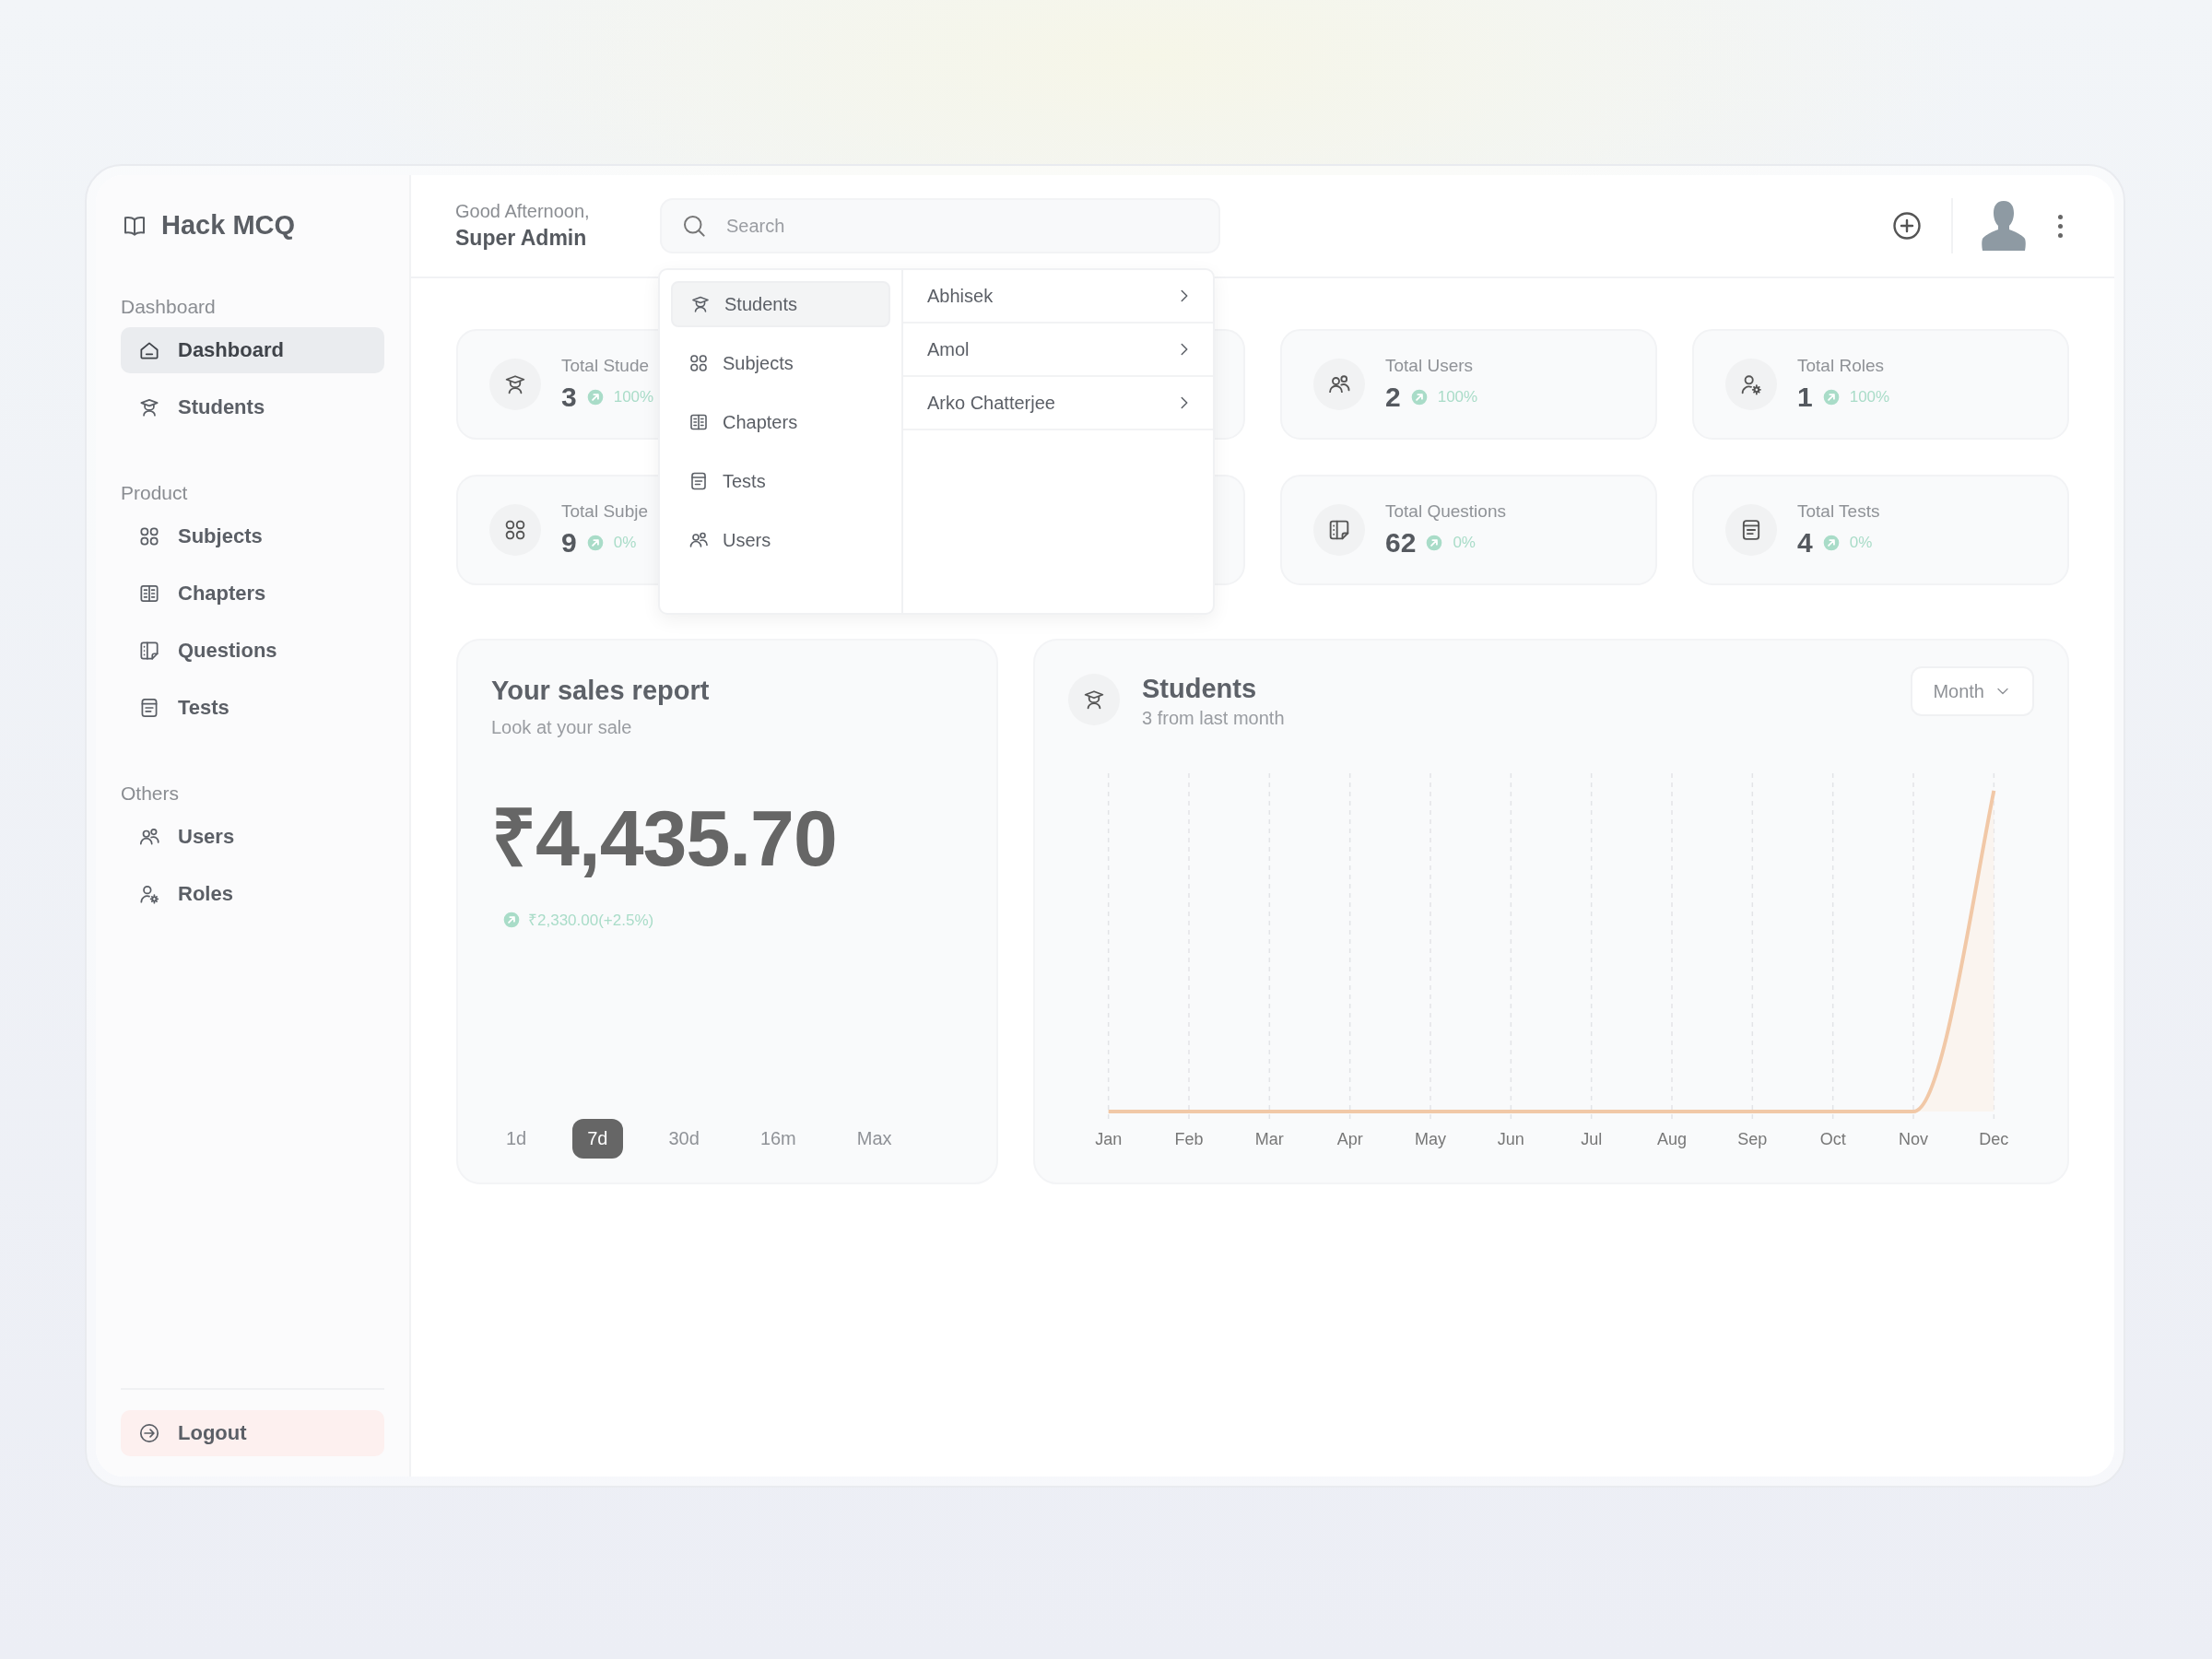  I want to click on add-icon, so click(1907, 225).